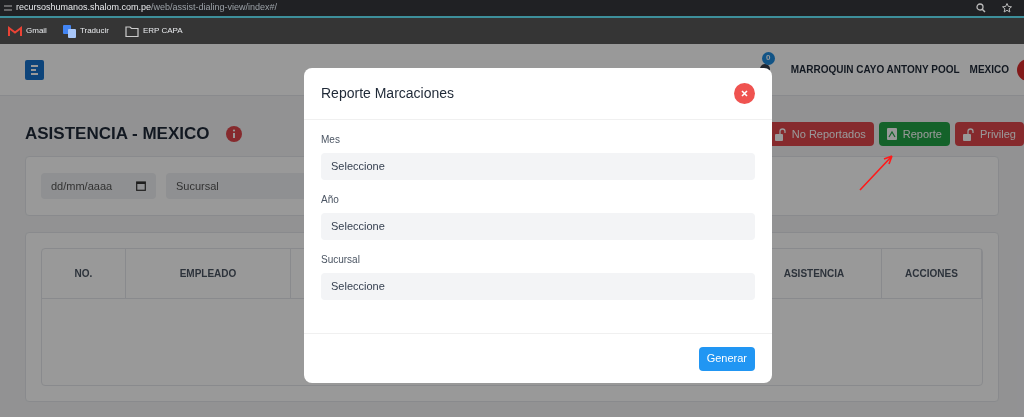 The image size is (1024, 417). I want to click on country-label: MEXICO, so click(989, 69).